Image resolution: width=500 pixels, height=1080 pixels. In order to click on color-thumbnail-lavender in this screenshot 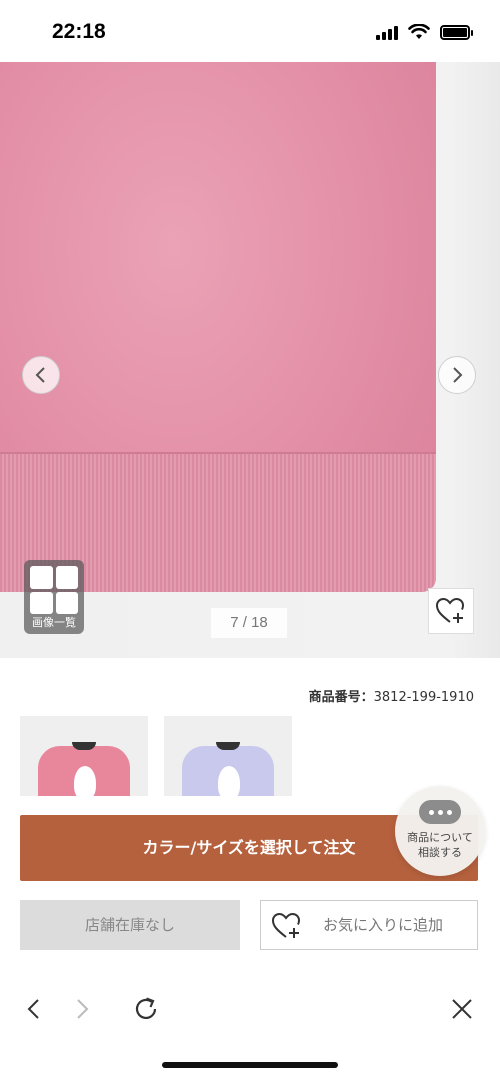, I will do `click(228, 756)`.